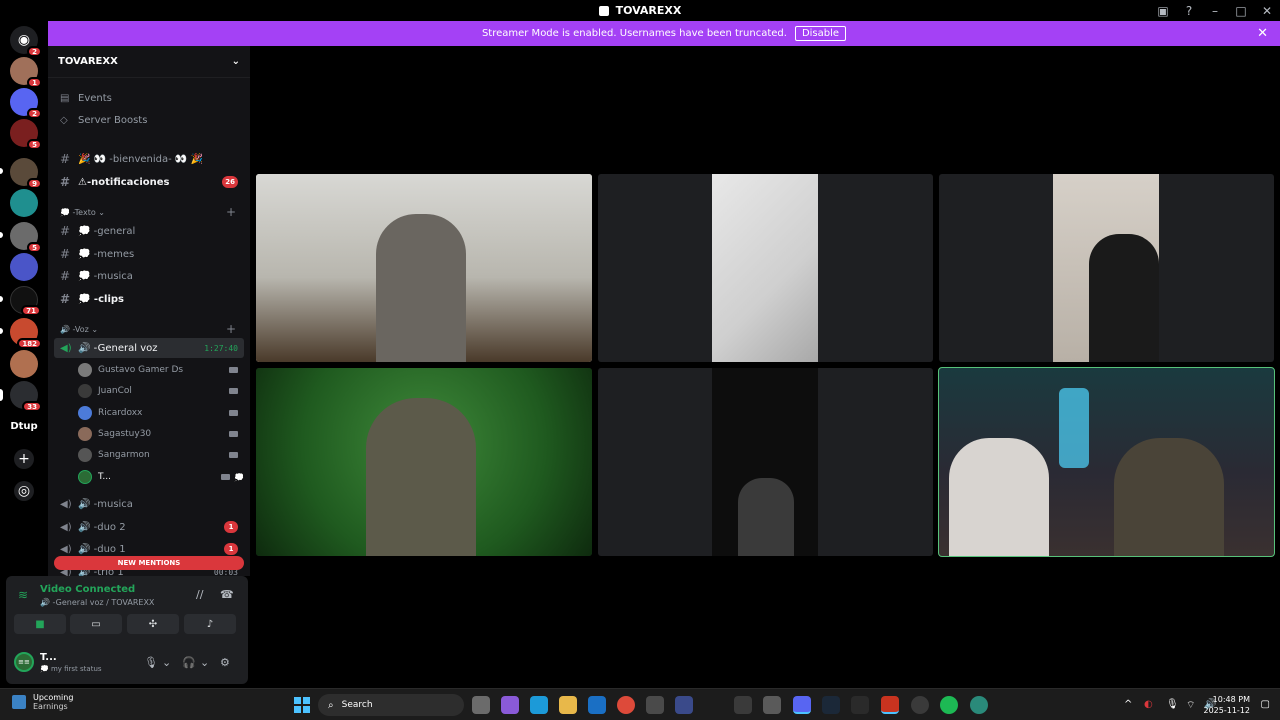 Image resolution: width=1280 pixels, height=720 pixels. I want to click on screen-share-button: ▭, so click(96, 624).